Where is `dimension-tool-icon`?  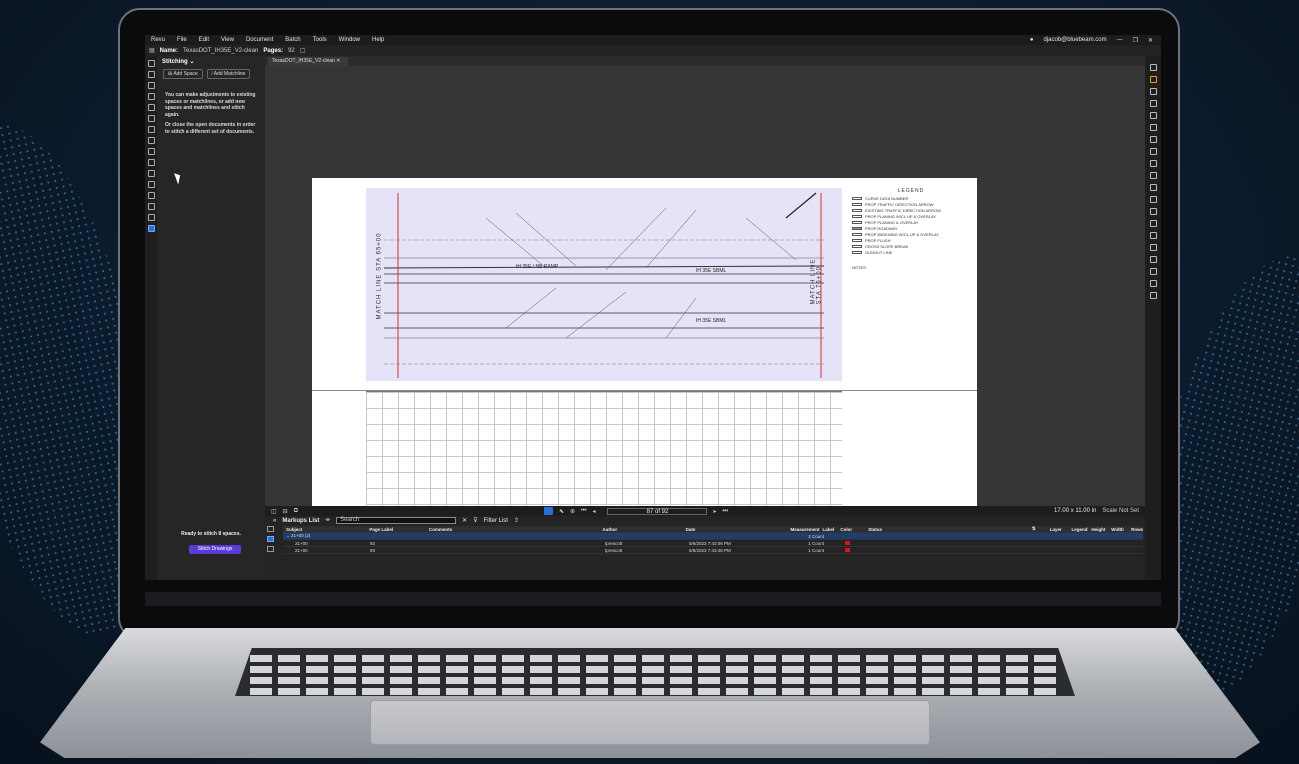
dimension-tool-icon is located at coordinates (1153, 223).